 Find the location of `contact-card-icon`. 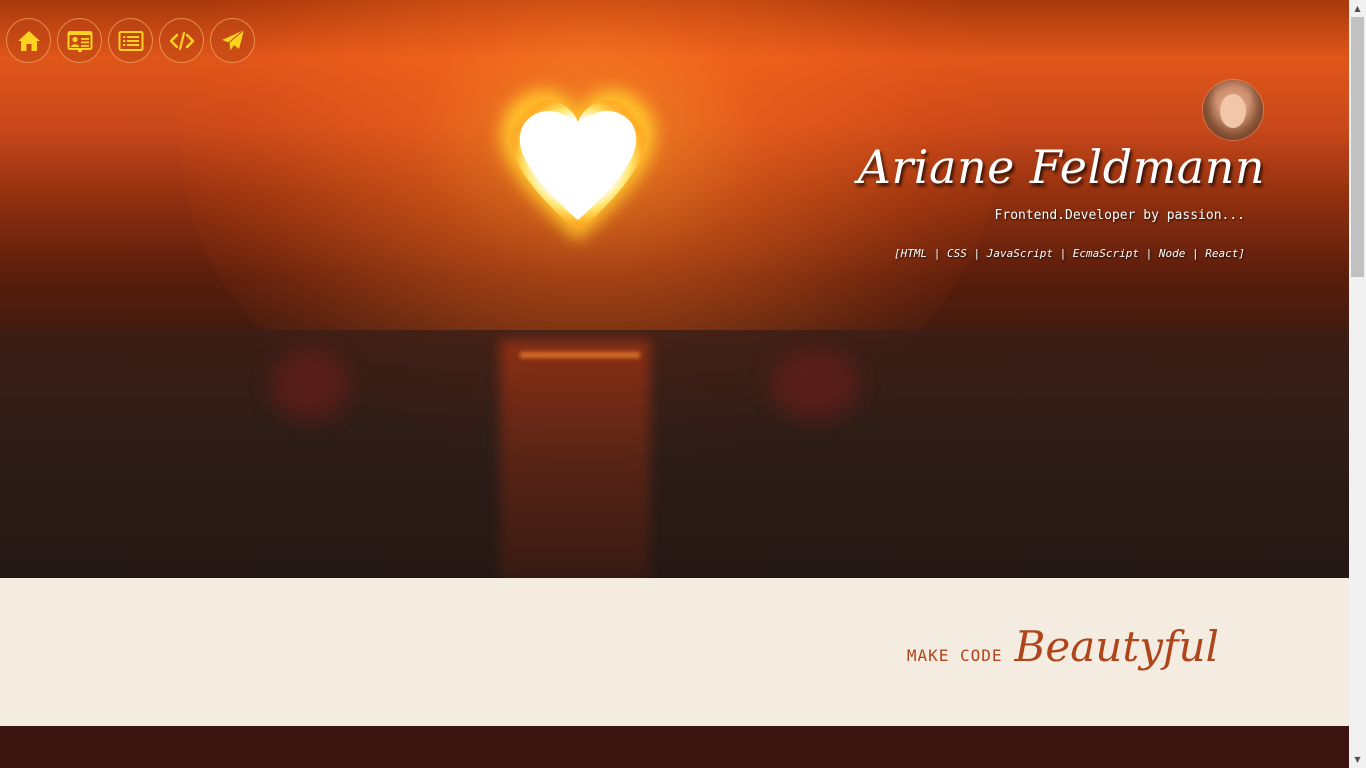

contact-card-icon is located at coordinates (79, 41).